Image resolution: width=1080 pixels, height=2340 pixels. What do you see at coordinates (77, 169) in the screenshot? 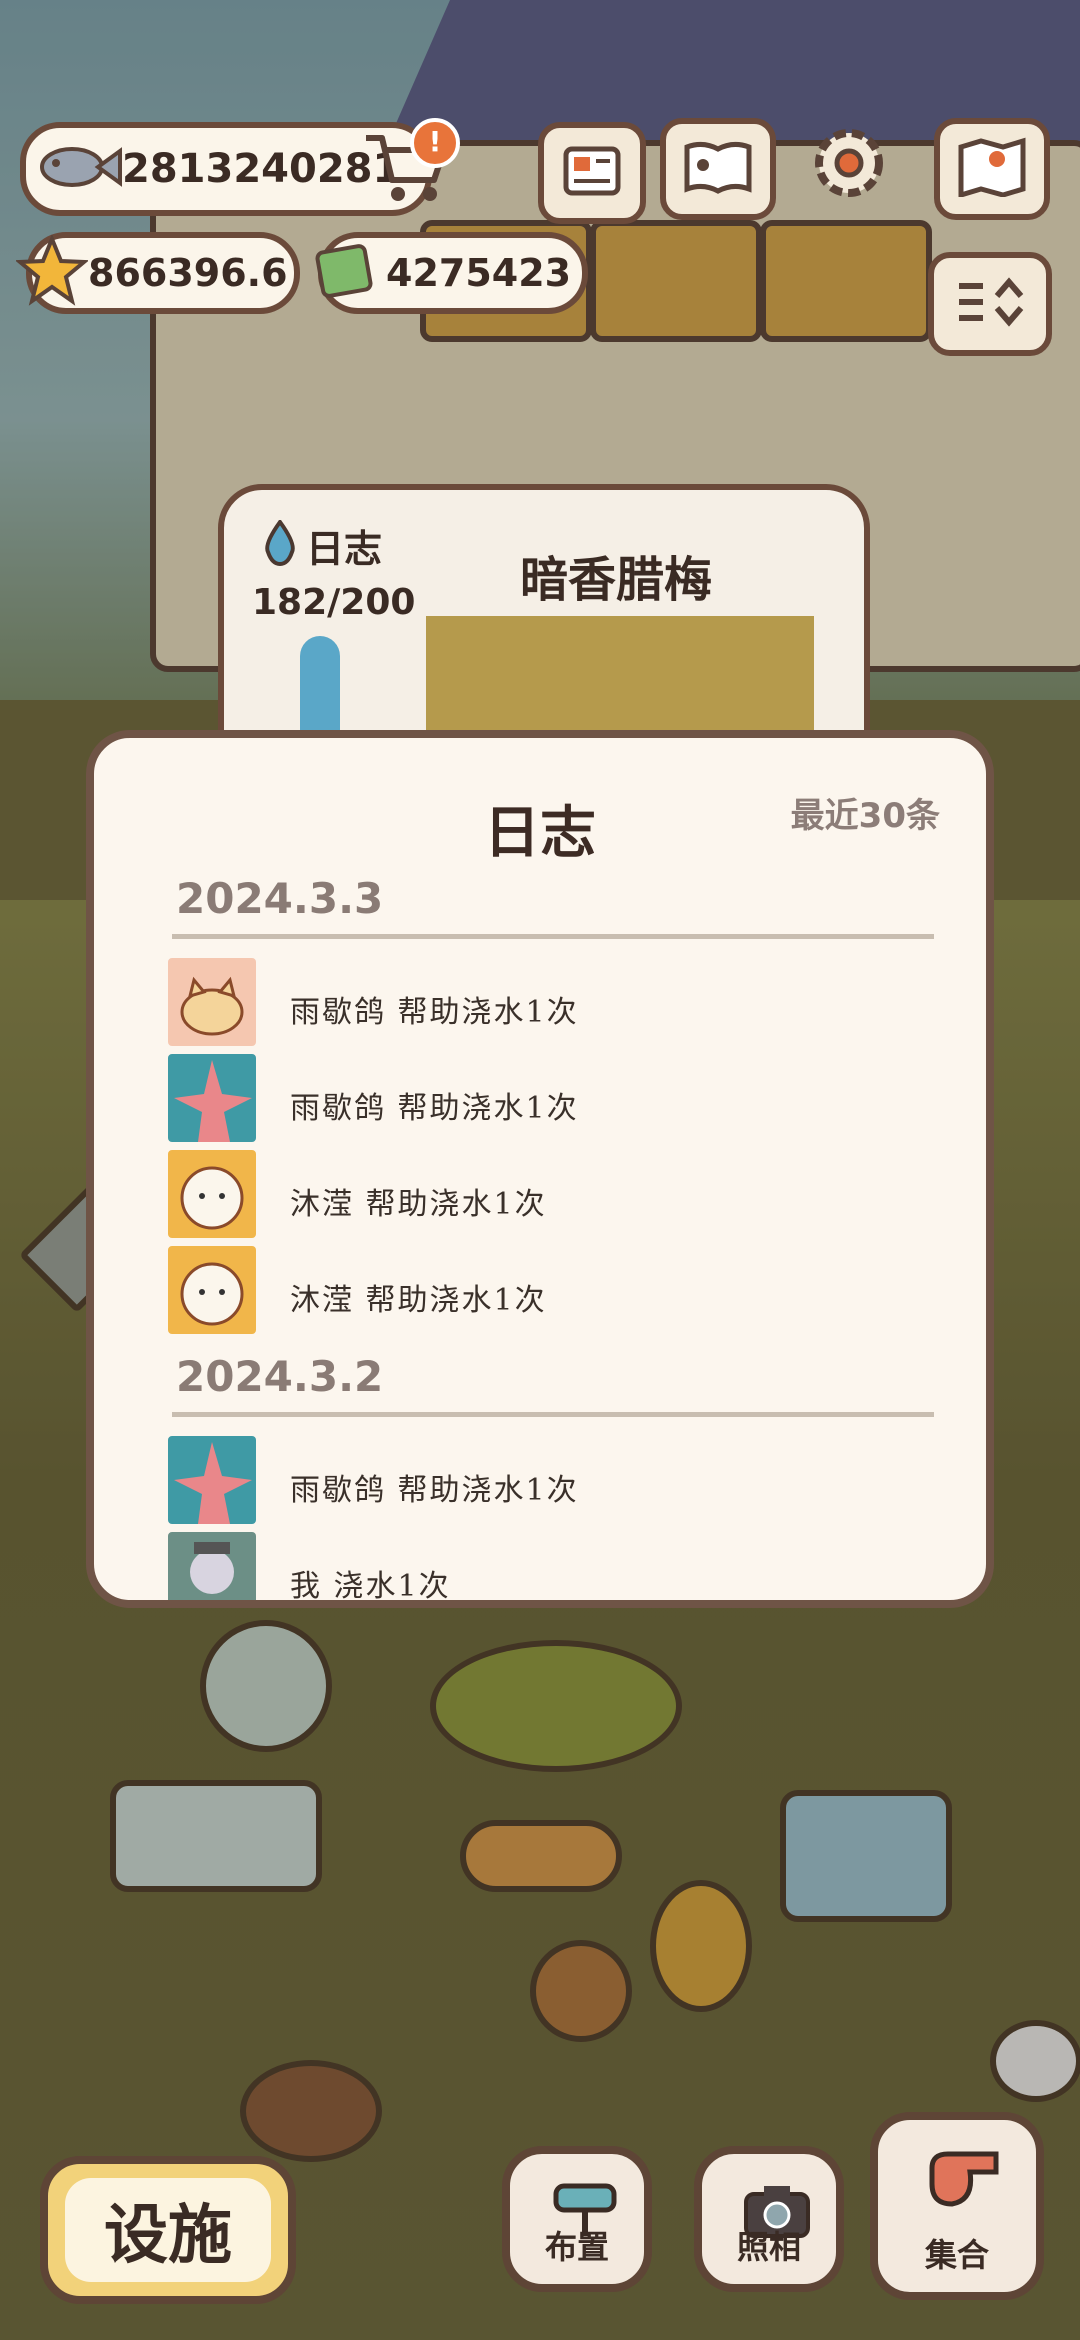
I see `fish-icon` at bounding box center [77, 169].